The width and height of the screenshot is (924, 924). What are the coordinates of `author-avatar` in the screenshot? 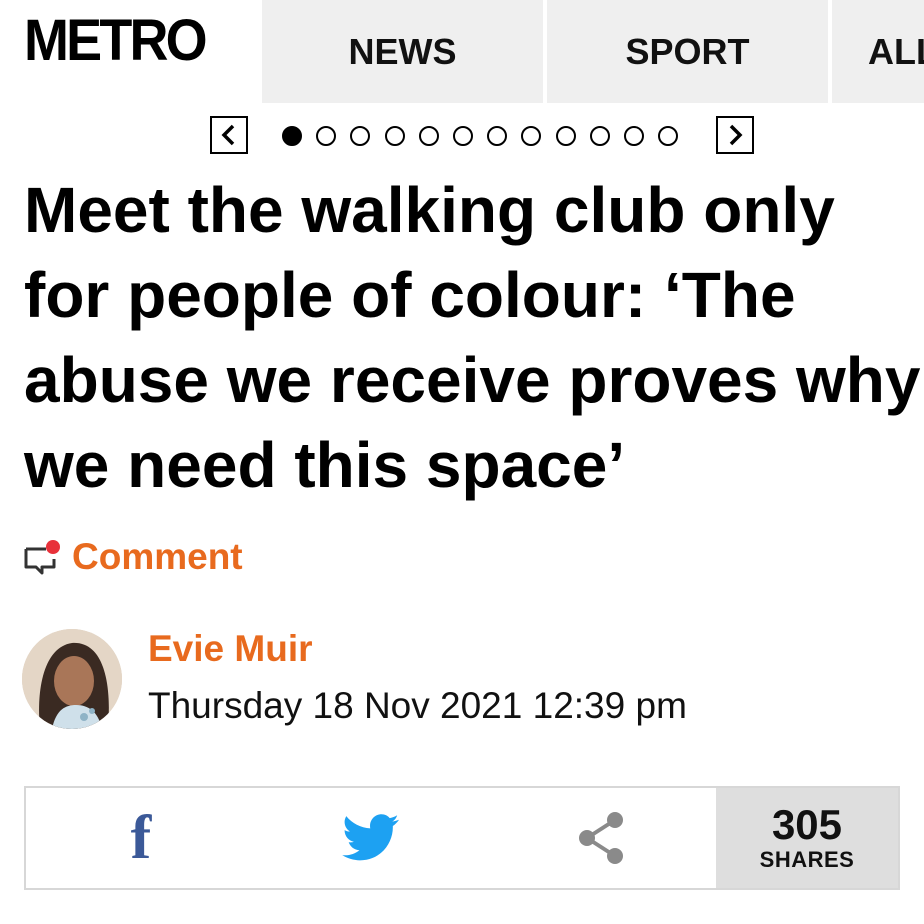 It's located at (72, 679).